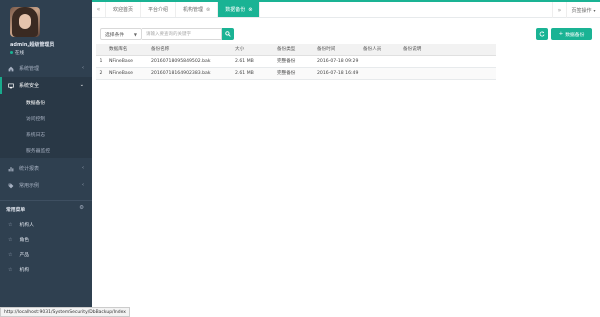  What do you see at coordinates (135, 34) in the screenshot?
I see `caret-down-icon: ▼` at bounding box center [135, 34].